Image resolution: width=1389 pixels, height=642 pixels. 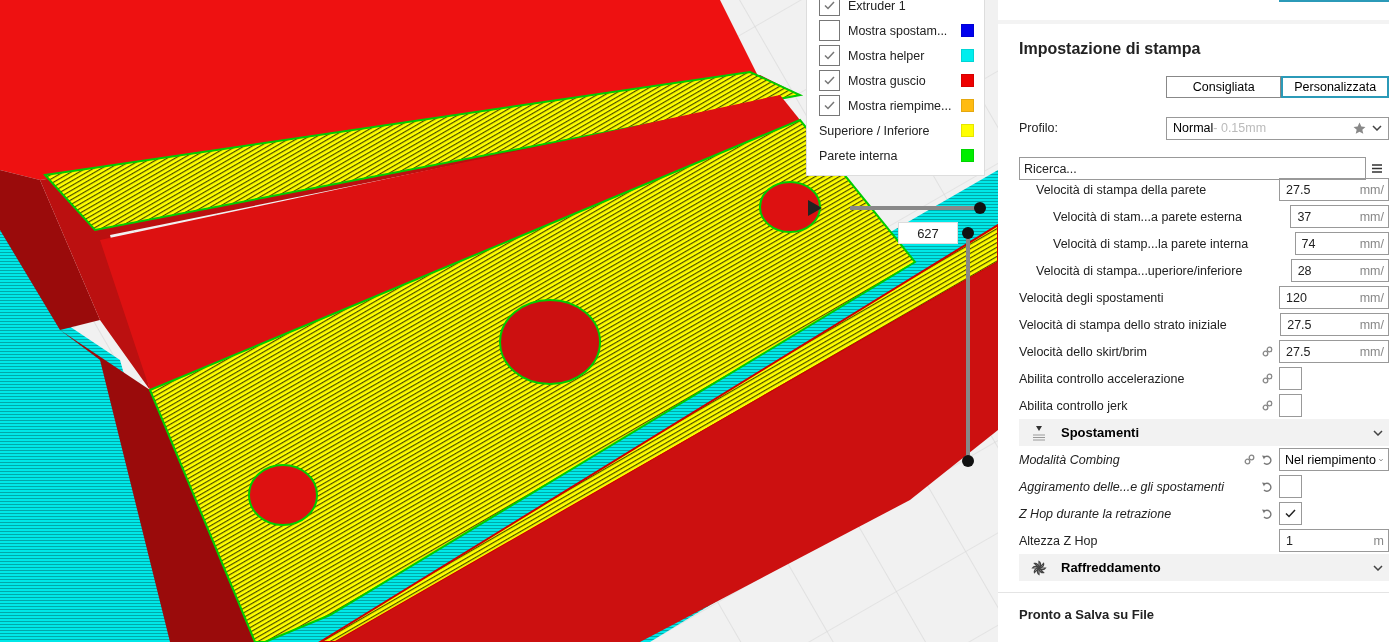 I want to click on setting-label: Velocità di stampa...uperiore/inferiore, so click(x=1139, y=270).